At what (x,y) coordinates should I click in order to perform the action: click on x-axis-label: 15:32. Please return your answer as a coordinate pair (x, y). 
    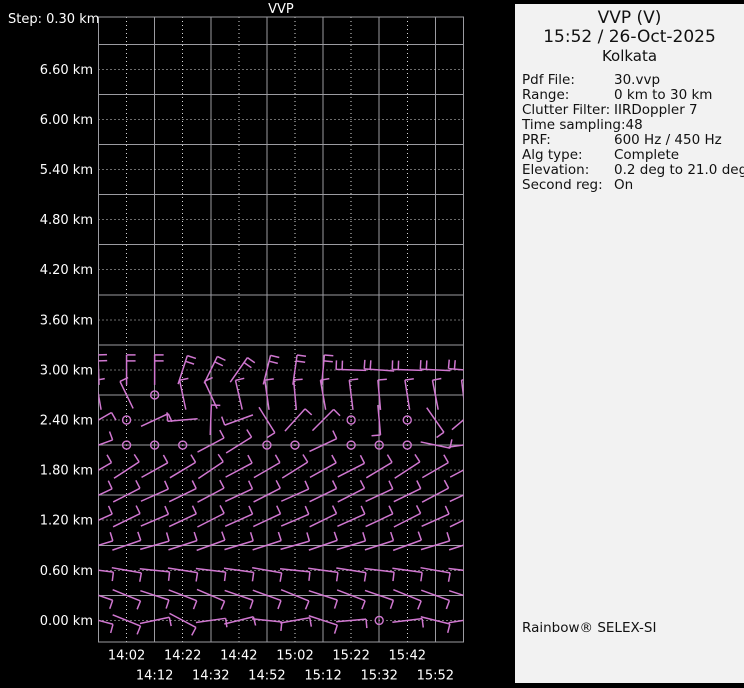
    Looking at the image, I should click on (378, 676).